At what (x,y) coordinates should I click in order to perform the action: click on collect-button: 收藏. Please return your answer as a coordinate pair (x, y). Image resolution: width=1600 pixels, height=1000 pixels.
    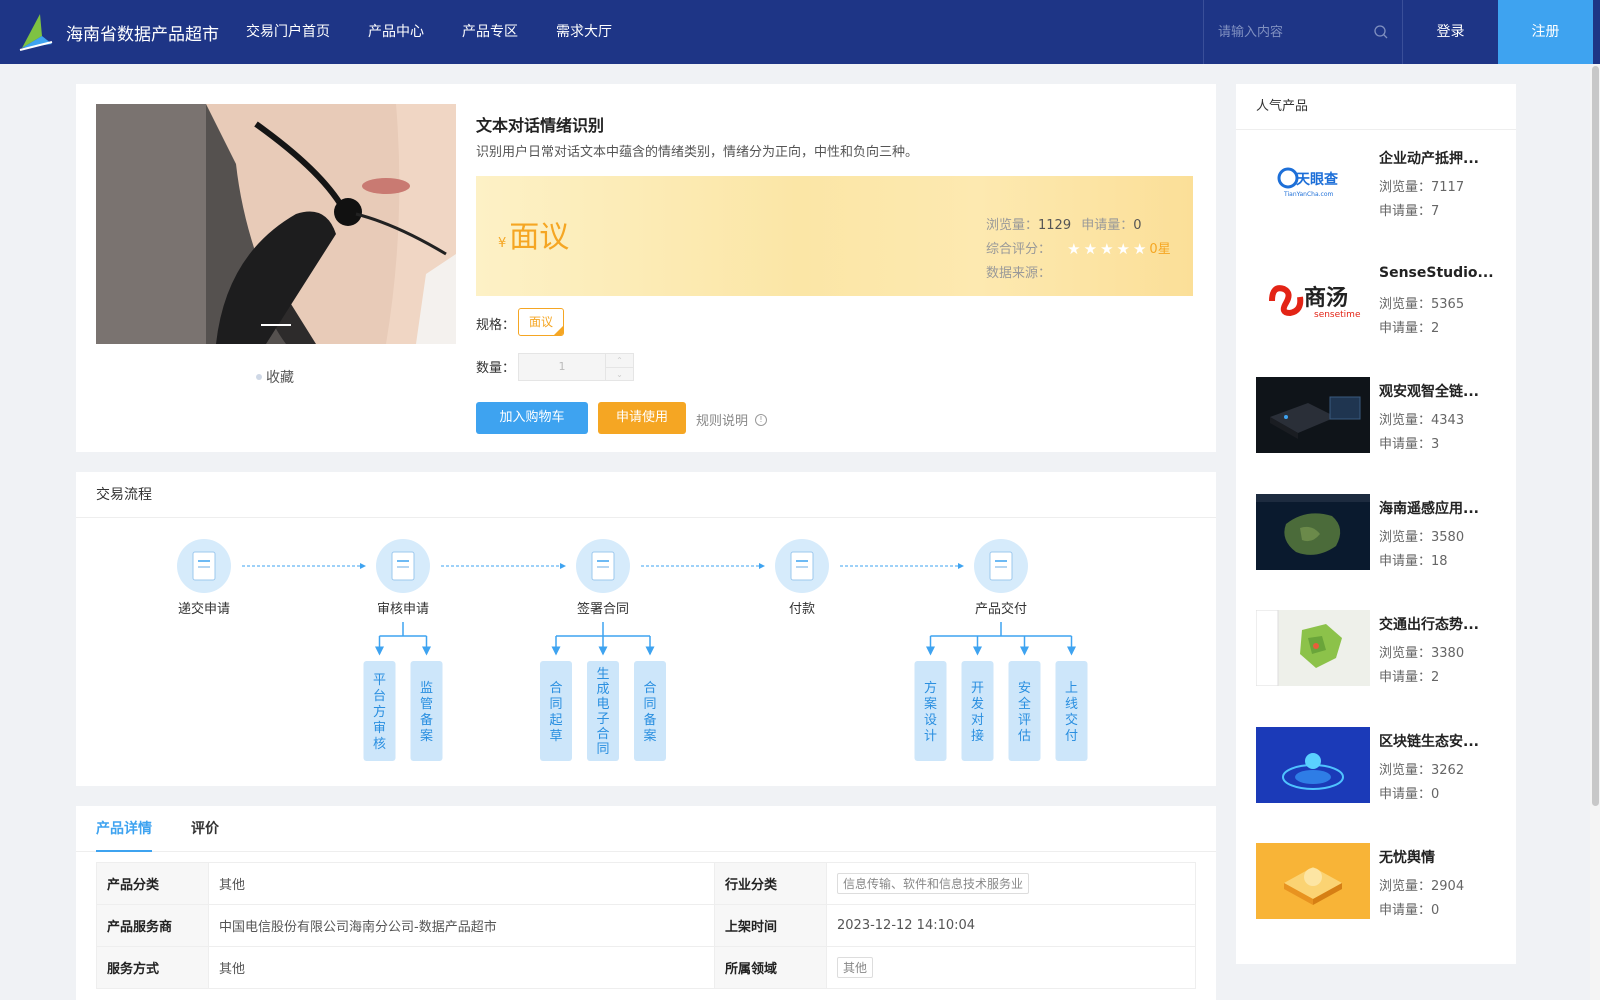
    Looking at the image, I should click on (275, 377).